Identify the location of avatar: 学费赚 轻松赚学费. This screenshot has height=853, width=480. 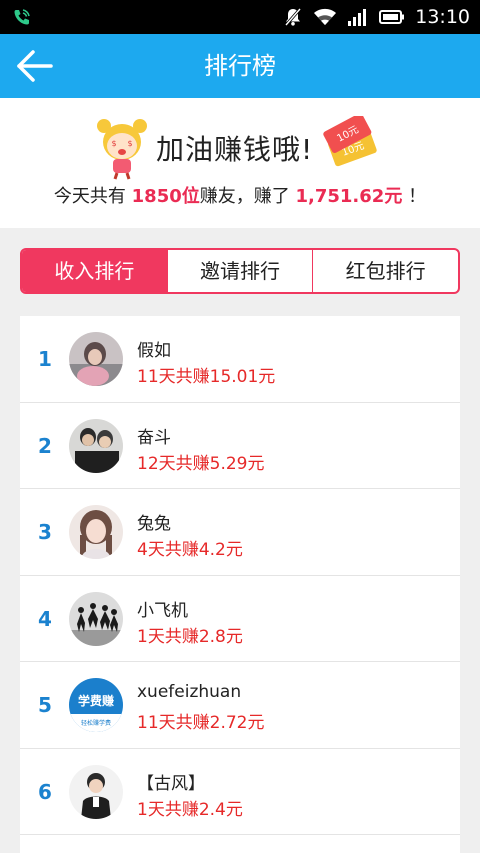
(96, 705).